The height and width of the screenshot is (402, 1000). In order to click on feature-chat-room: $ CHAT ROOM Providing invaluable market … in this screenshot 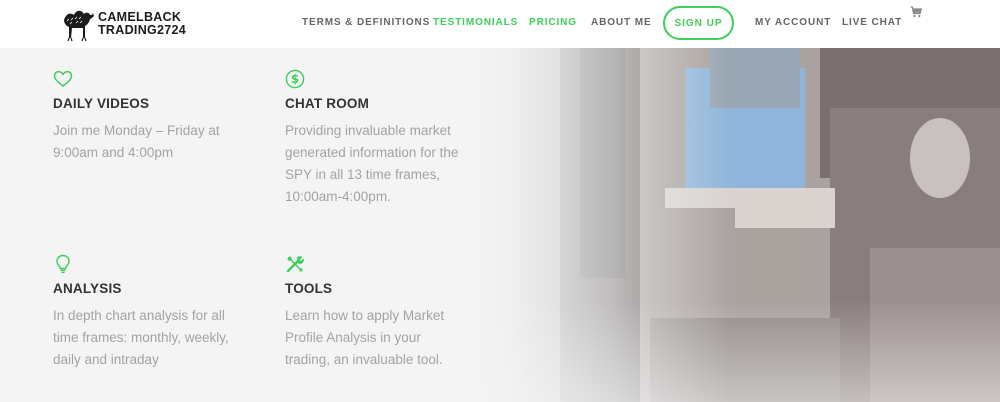, I will do `click(377, 138)`.